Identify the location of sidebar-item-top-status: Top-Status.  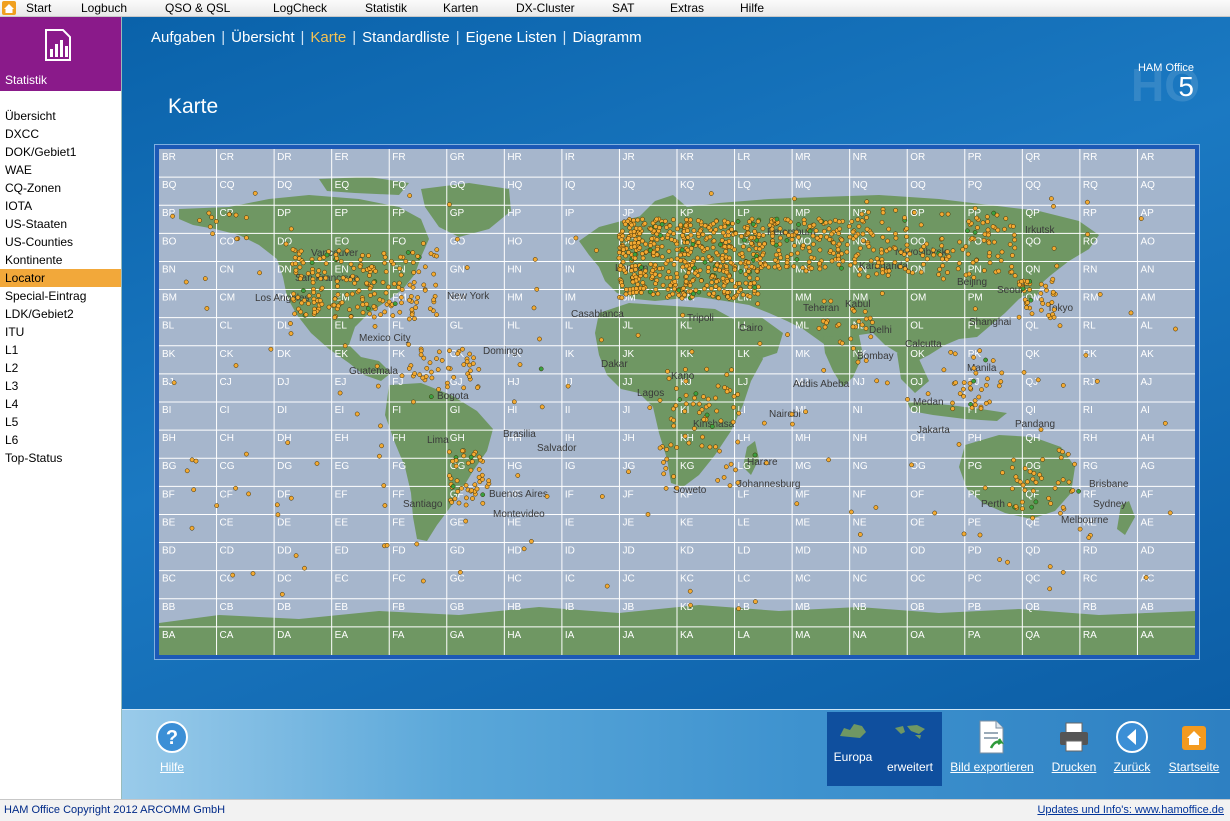
(60, 458).